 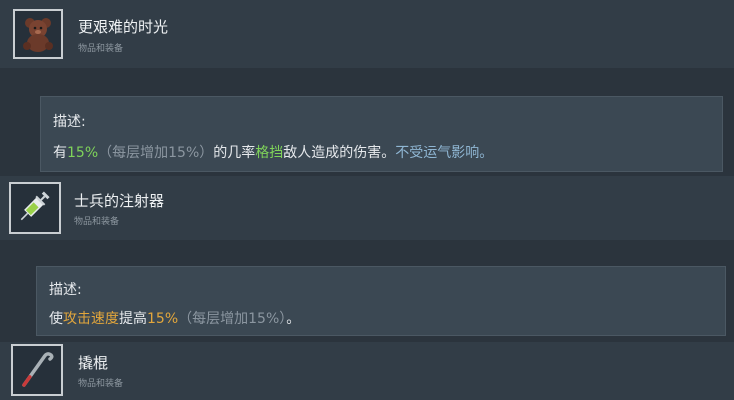 I want to click on desc-text-part: 有, so click(x=60, y=153).